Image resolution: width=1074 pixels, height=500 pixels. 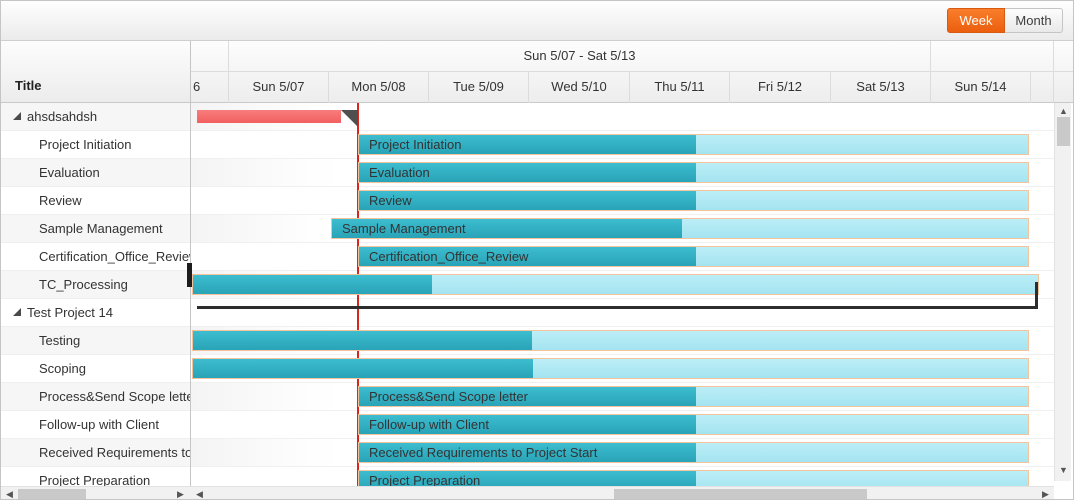 What do you see at coordinates (1062, 292) in the screenshot?
I see `vertical-scrollbar: ▲ ▼` at bounding box center [1062, 292].